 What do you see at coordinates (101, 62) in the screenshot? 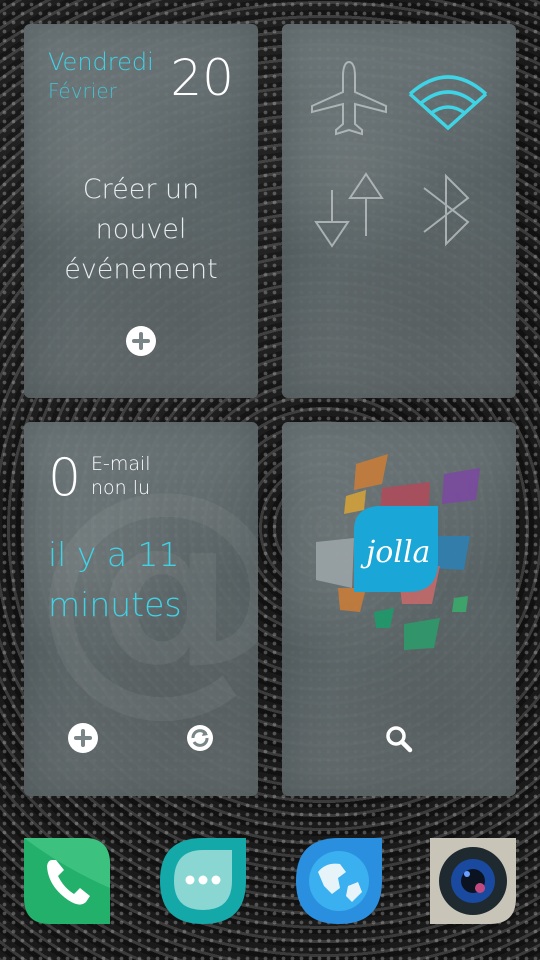
I see `calendar-day-name: Vendredi` at bounding box center [101, 62].